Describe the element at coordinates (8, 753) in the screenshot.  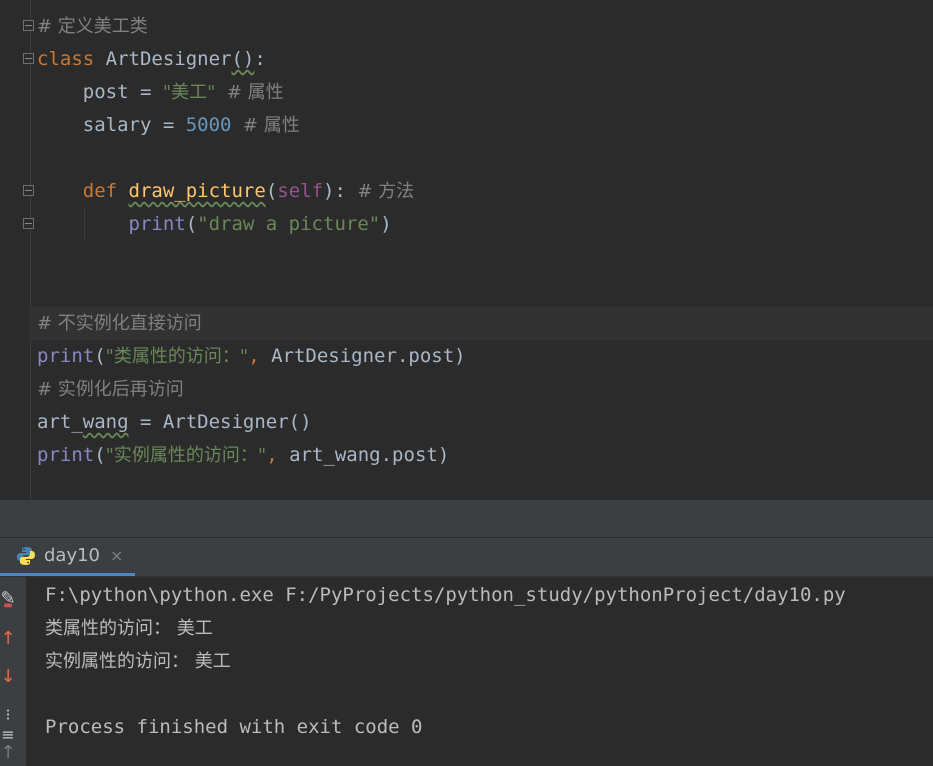
I see `scroll-up-icon: ↑` at that location.